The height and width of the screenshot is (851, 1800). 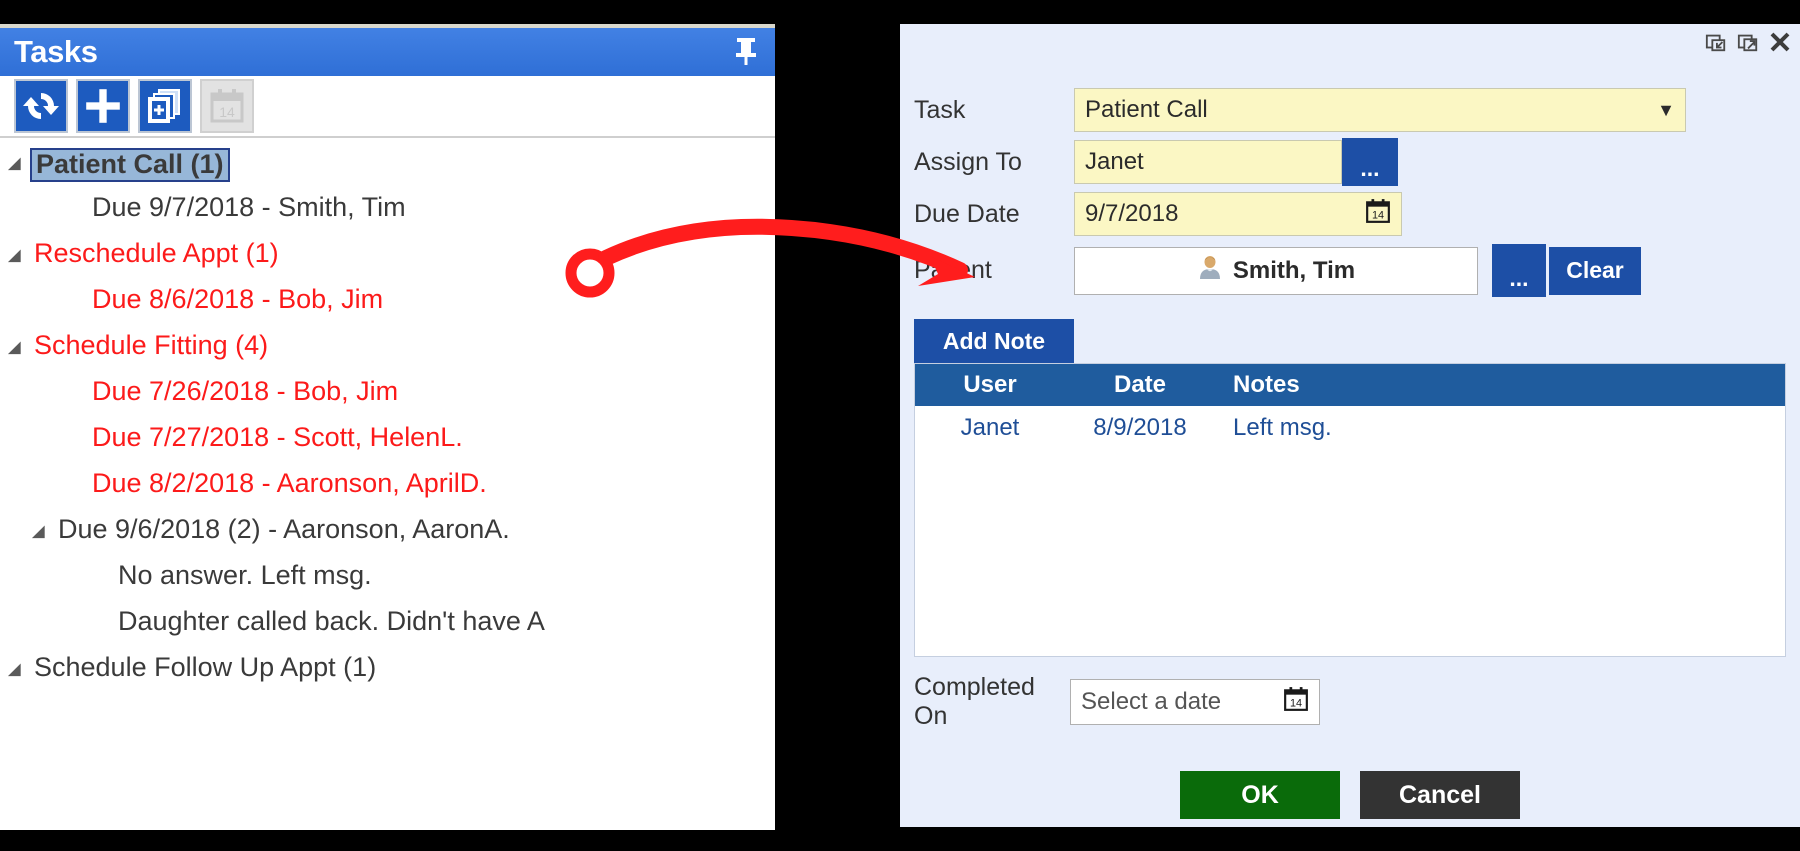 I want to click on patient-input: Smith, Tim, so click(x=1276, y=270).